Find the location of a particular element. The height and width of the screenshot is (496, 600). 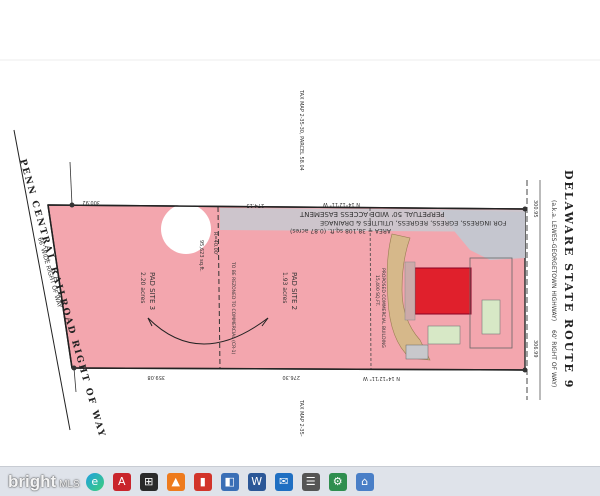

dim-right-bottom: 306.99 is located at coordinates (535, 349).